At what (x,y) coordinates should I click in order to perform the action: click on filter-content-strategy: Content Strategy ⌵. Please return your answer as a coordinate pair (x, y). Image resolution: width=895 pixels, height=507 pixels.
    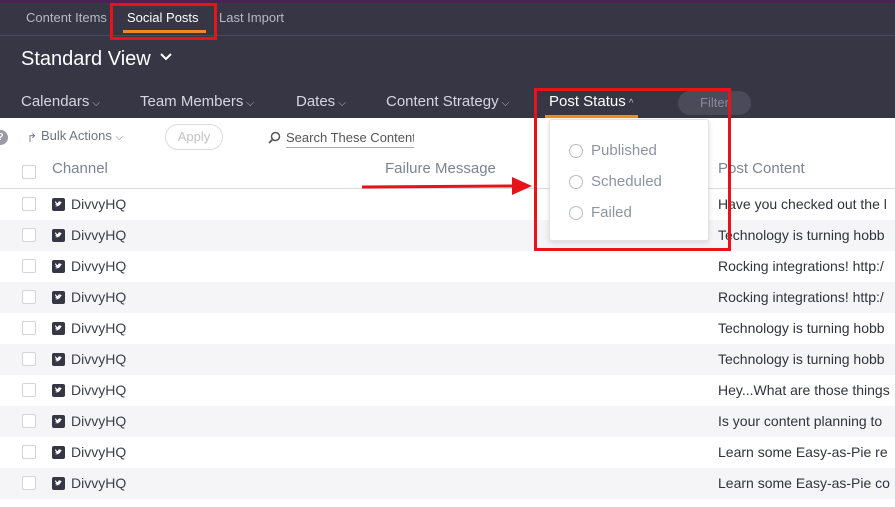
    Looking at the image, I should click on (447, 101).